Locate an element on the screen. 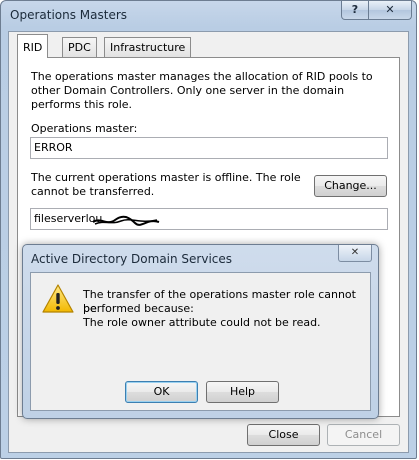 This screenshot has width=419, height=460. error-dialog-close-button: ✕ is located at coordinates (355, 253).